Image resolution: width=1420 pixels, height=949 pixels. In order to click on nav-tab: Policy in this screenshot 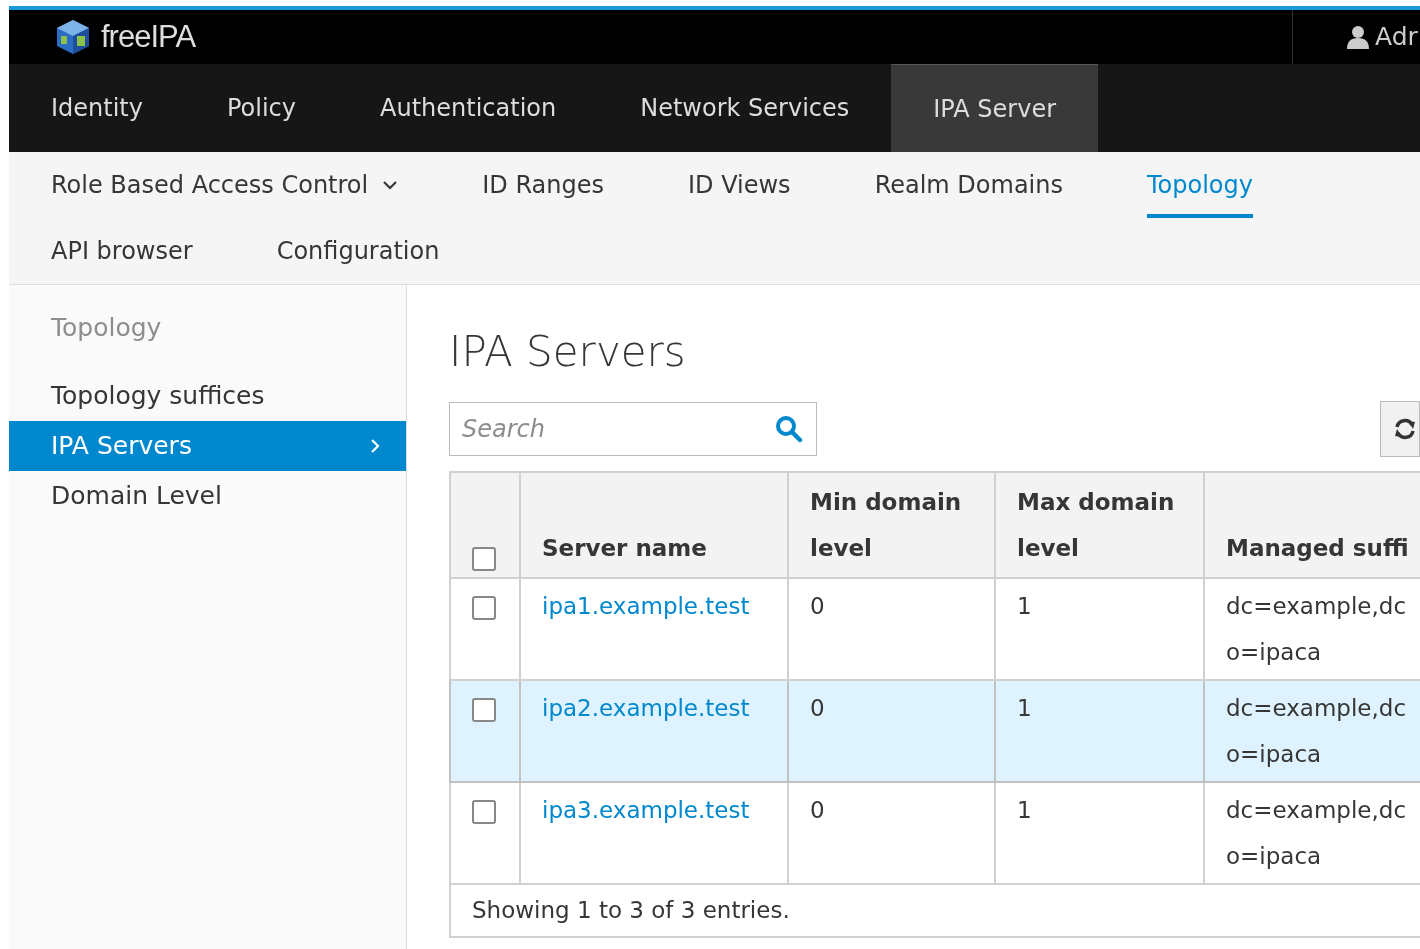, I will do `click(262, 108)`.